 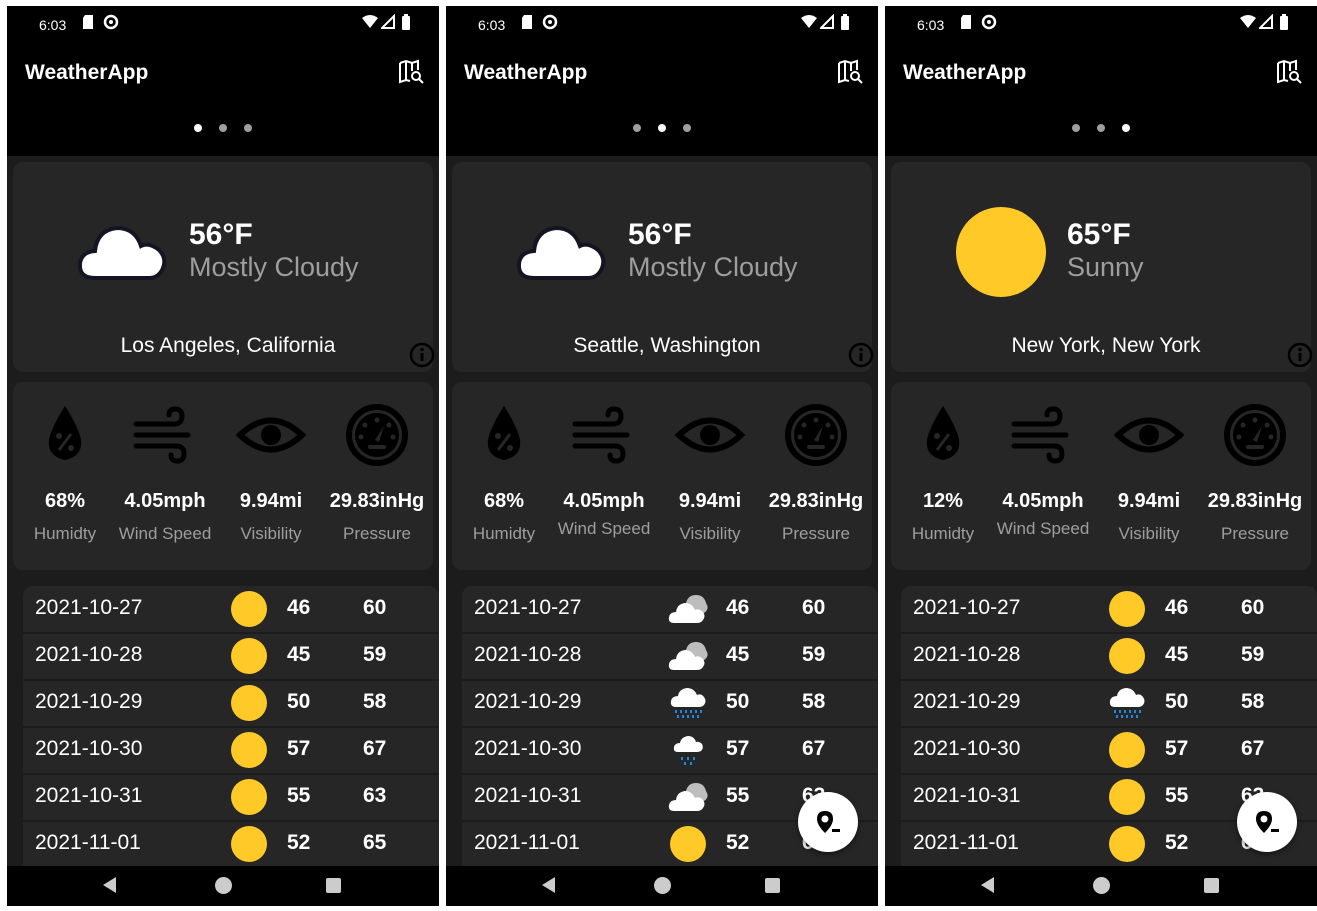 I want to click on page-indicator, so click(x=662, y=128).